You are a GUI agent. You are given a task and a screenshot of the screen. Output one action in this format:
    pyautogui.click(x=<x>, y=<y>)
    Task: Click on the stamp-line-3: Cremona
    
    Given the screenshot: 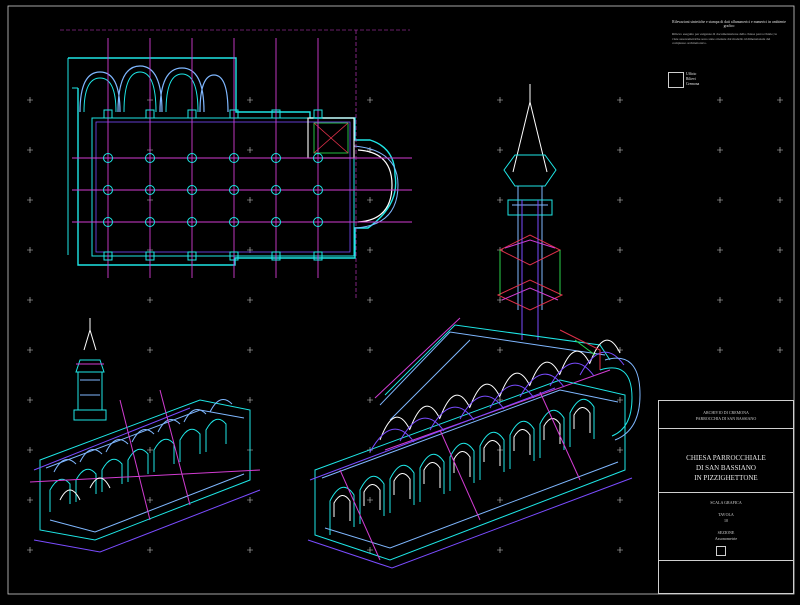 What is the action you would take?
    pyautogui.click(x=693, y=84)
    